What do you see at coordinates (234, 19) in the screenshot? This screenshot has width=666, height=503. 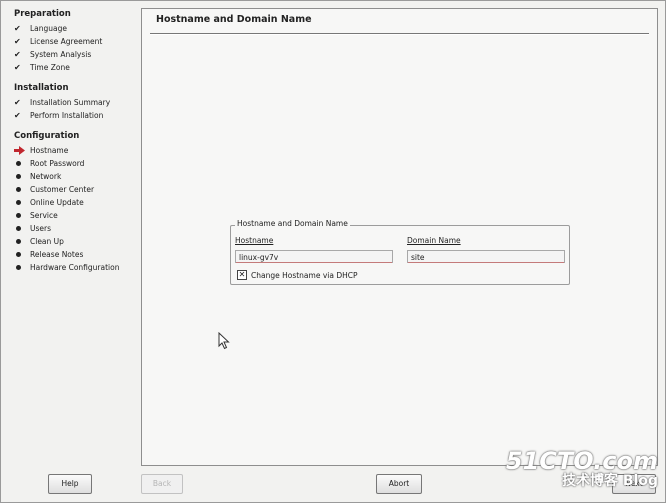 I see `page-title: Hostname and Domain Name` at bounding box center [234, 19].